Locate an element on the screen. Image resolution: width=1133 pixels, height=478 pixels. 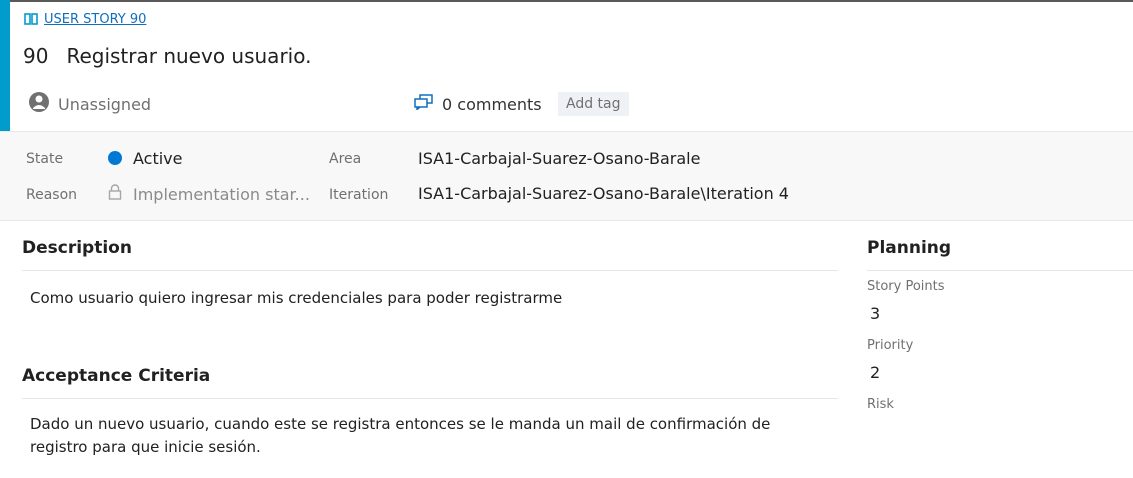
add-tag-button: Add tag is located at coordinates (593, 104).